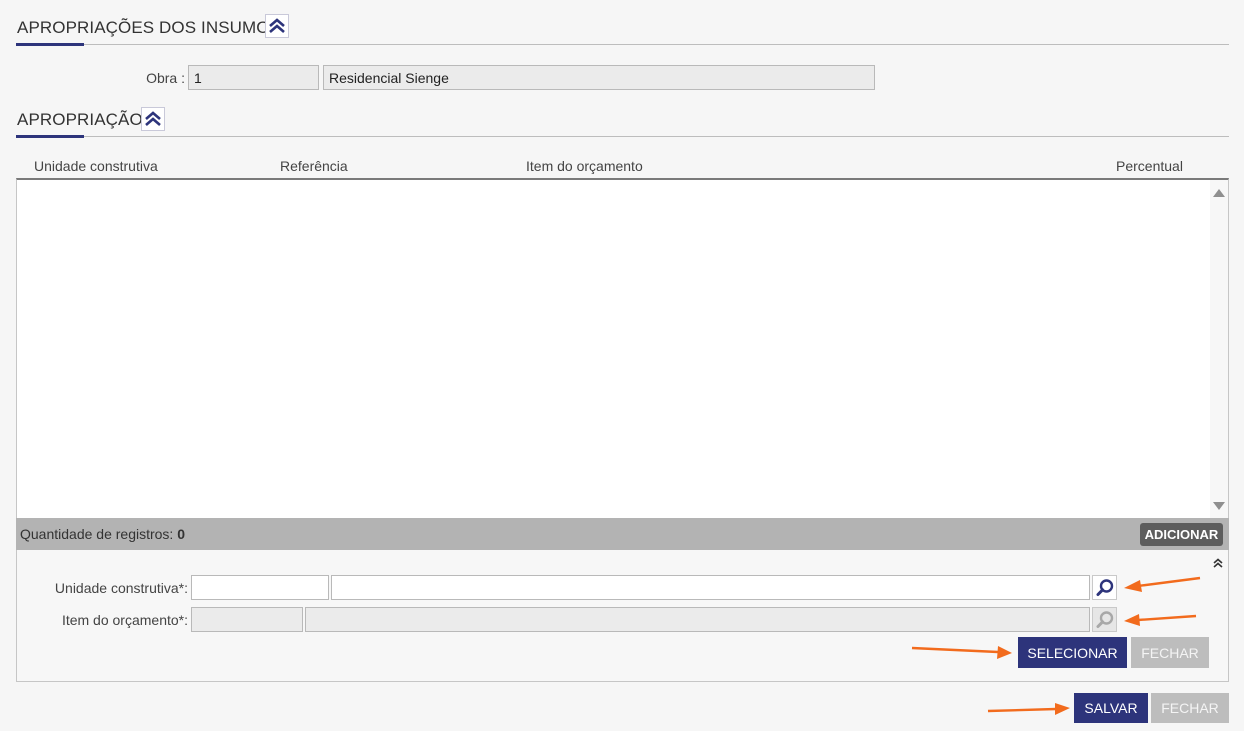  I want to click on obra-label: Obra :, so click(165, 78).